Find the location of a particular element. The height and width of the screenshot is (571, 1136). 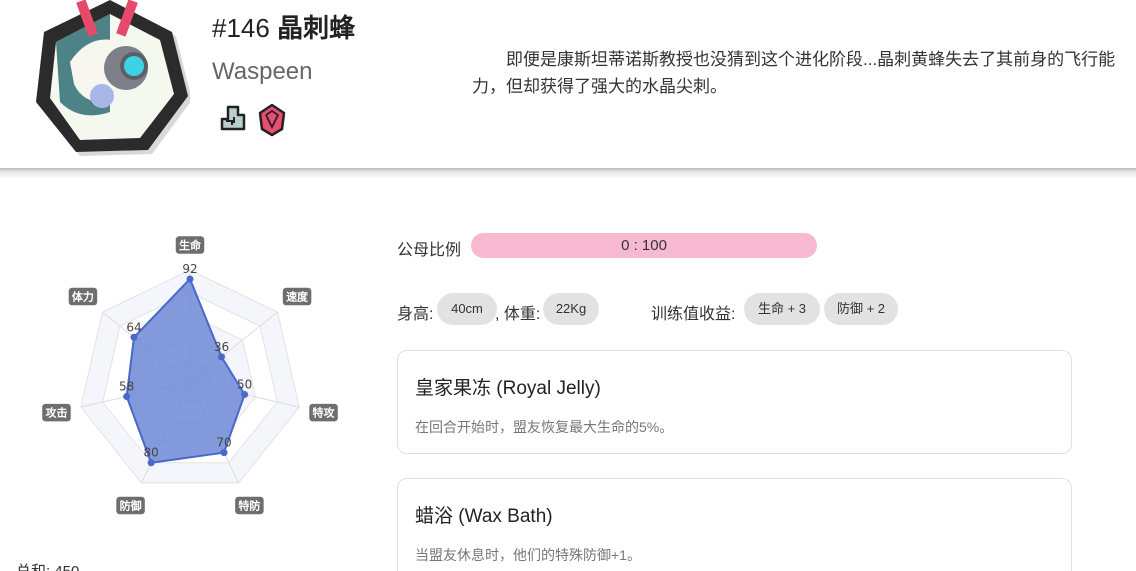

pokemon-name: 晶刺蜂 is located at coordinates (316, 28).